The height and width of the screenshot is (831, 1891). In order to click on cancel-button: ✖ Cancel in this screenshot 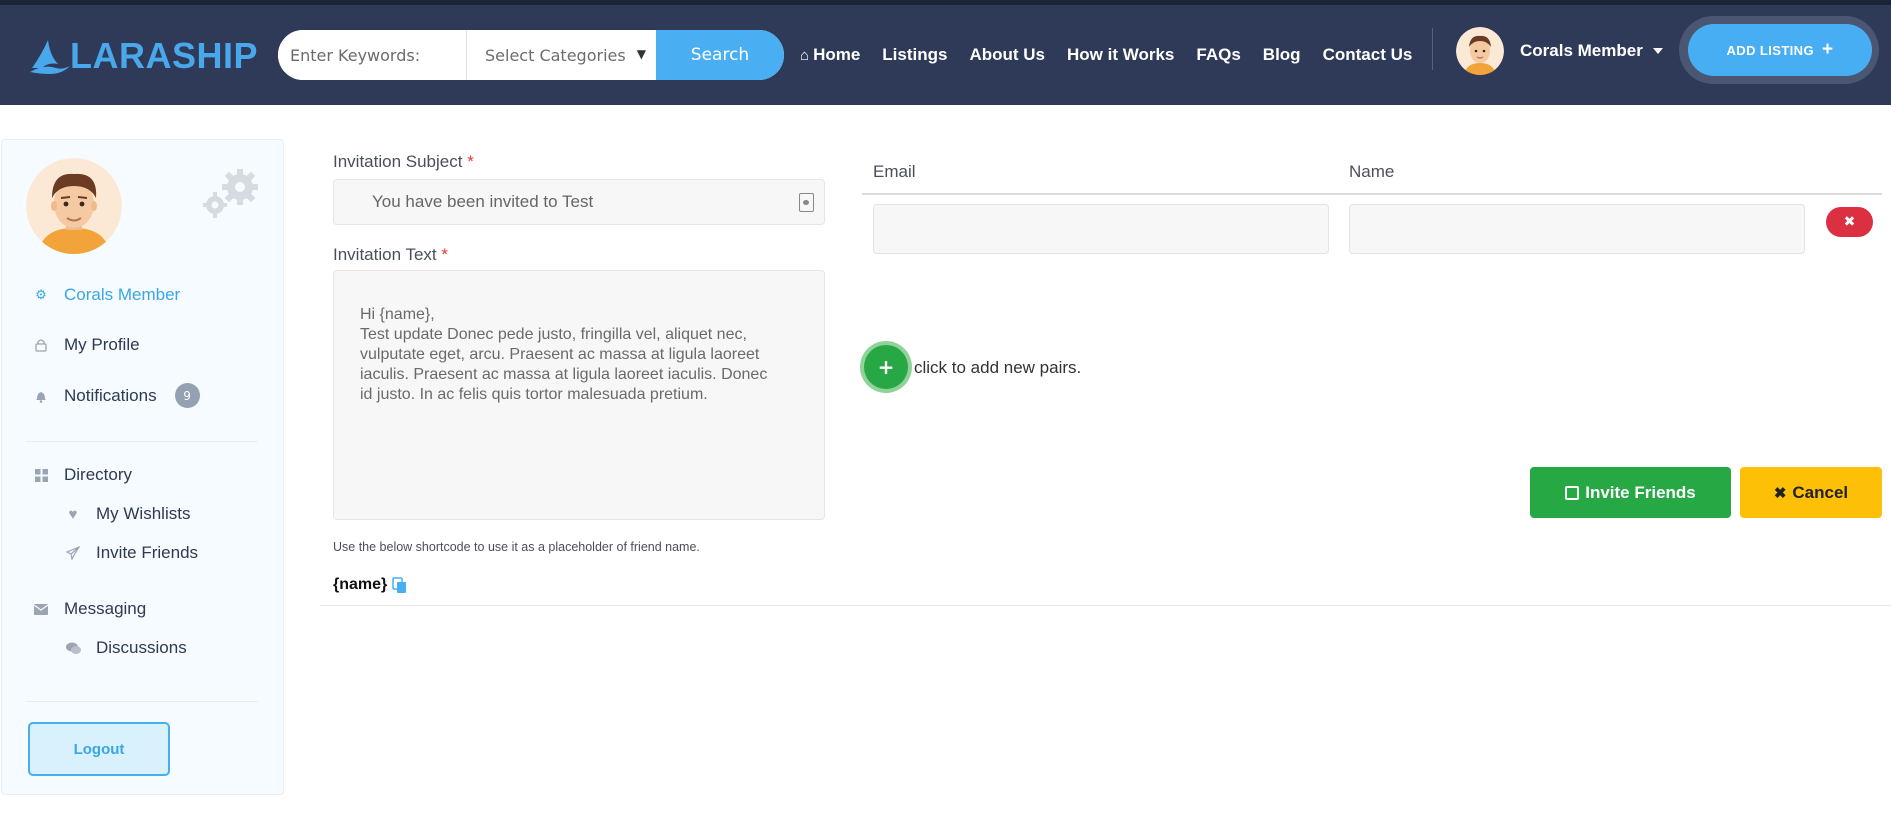, I will do `click(1811, 492)`.